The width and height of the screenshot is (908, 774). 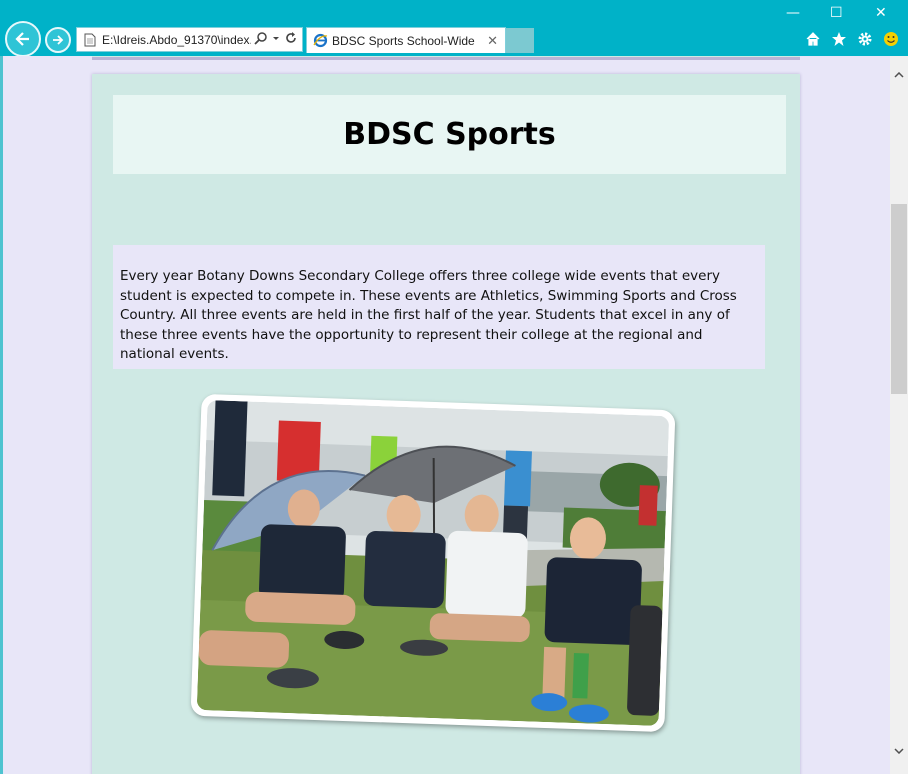 What do you see at coordinates (813, 39) in the screenshot?
I see `home-icon` at bounding box center [813, 39].